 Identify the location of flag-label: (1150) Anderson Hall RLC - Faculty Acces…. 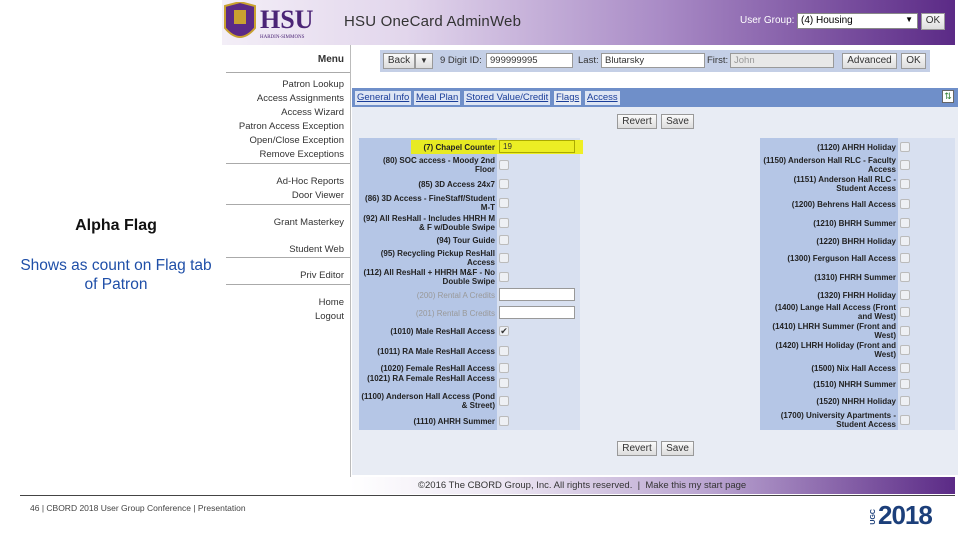
(829, 165).